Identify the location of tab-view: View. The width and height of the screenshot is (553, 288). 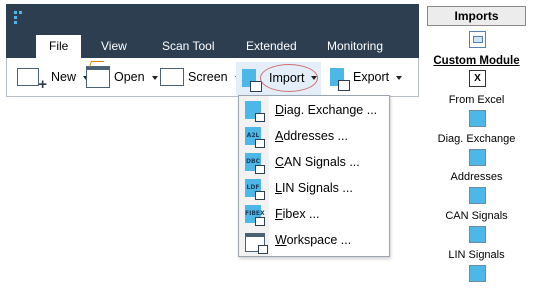
(114, 46).